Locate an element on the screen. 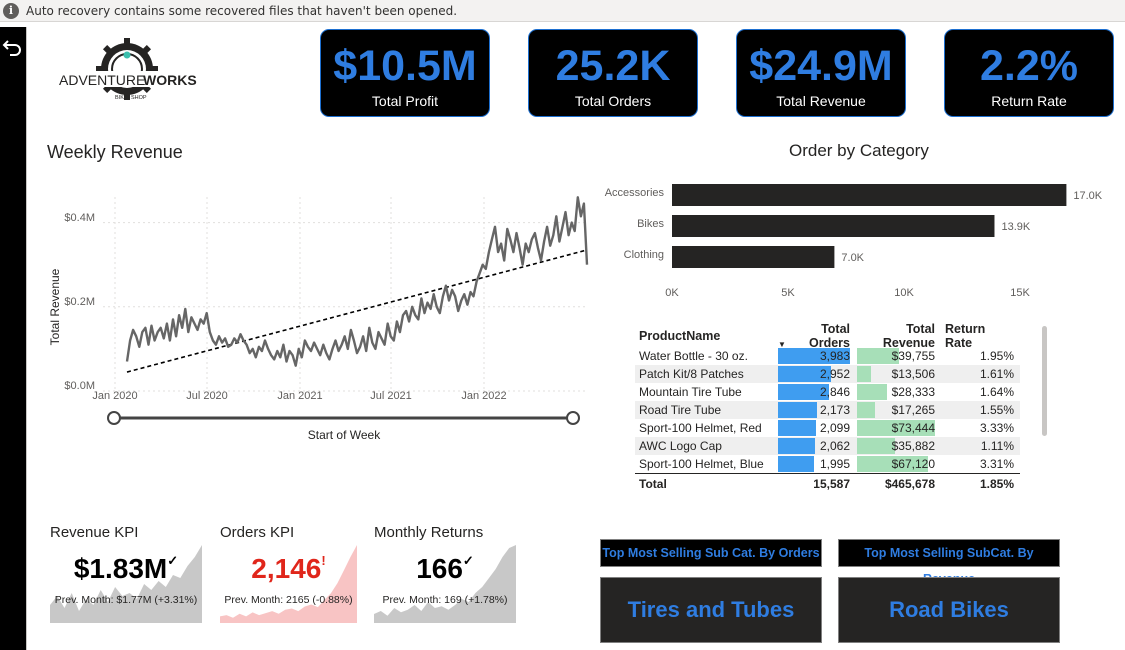 The width and height of the screenshot is (1125, 650). order-by-category-title: Order by Category is located at coordinates (859, 150).